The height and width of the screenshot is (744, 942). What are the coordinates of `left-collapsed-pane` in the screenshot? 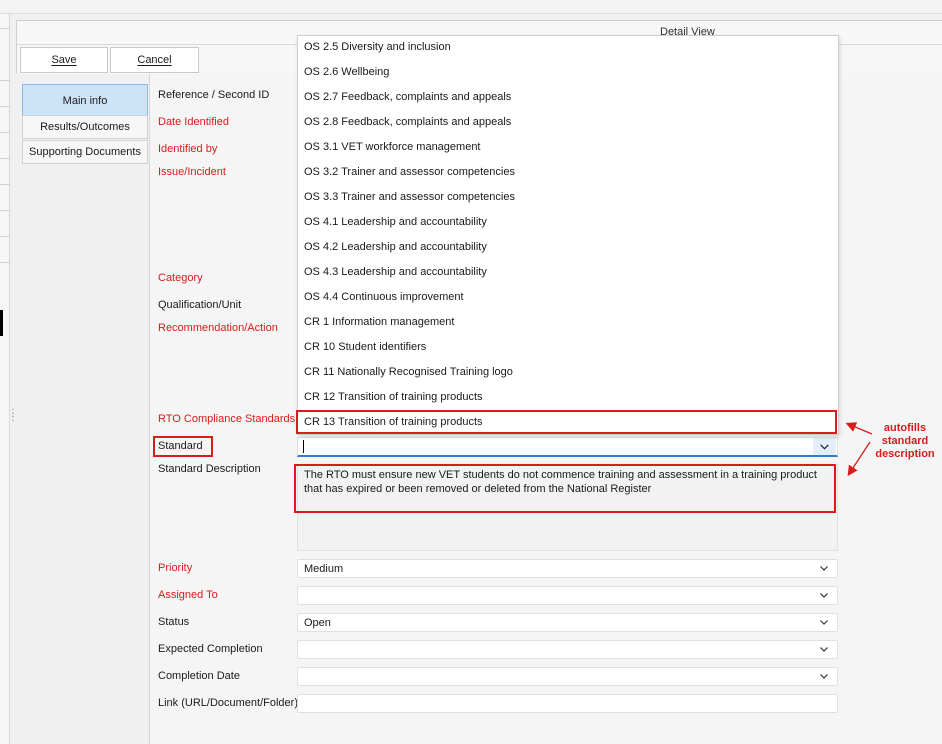 It's located at (5, 379).